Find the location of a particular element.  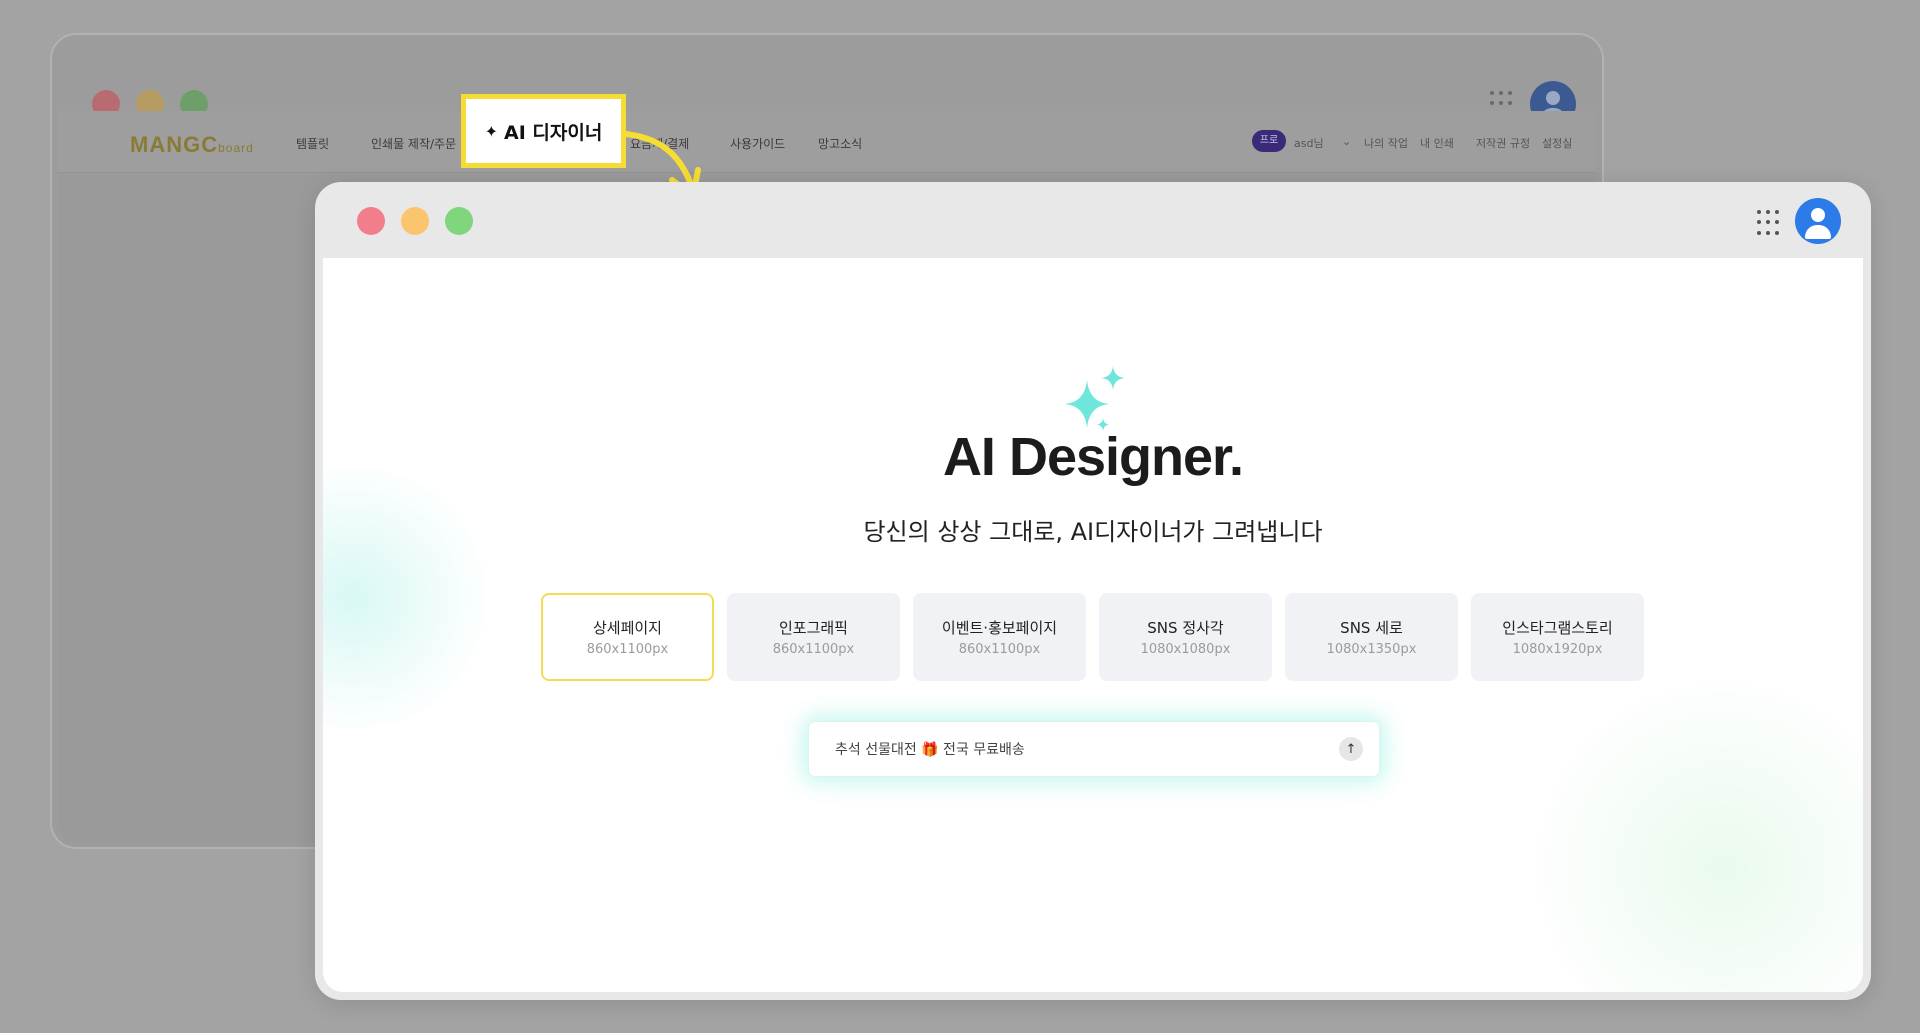

nav-my-print: 내 인쇄 is located at coordinates (1437, 143).